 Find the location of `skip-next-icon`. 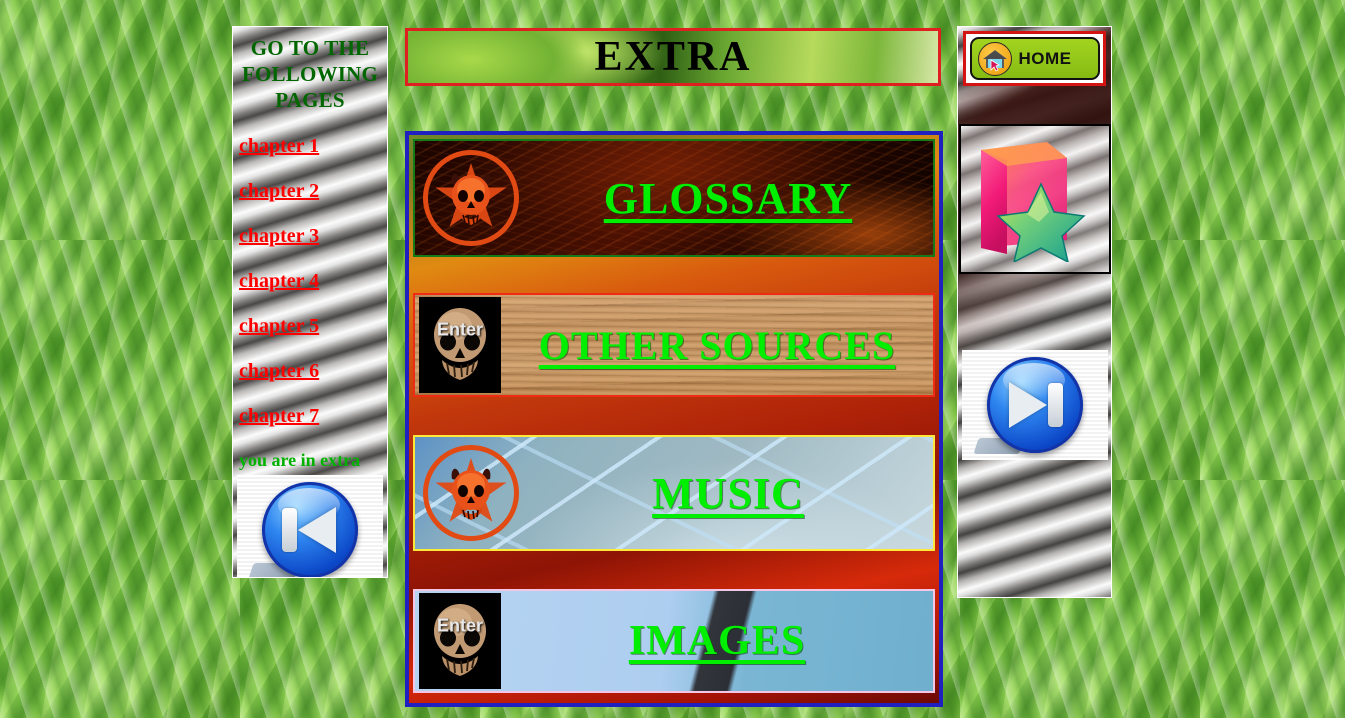

skip-next-icon is located at coordinates (1035, 405).